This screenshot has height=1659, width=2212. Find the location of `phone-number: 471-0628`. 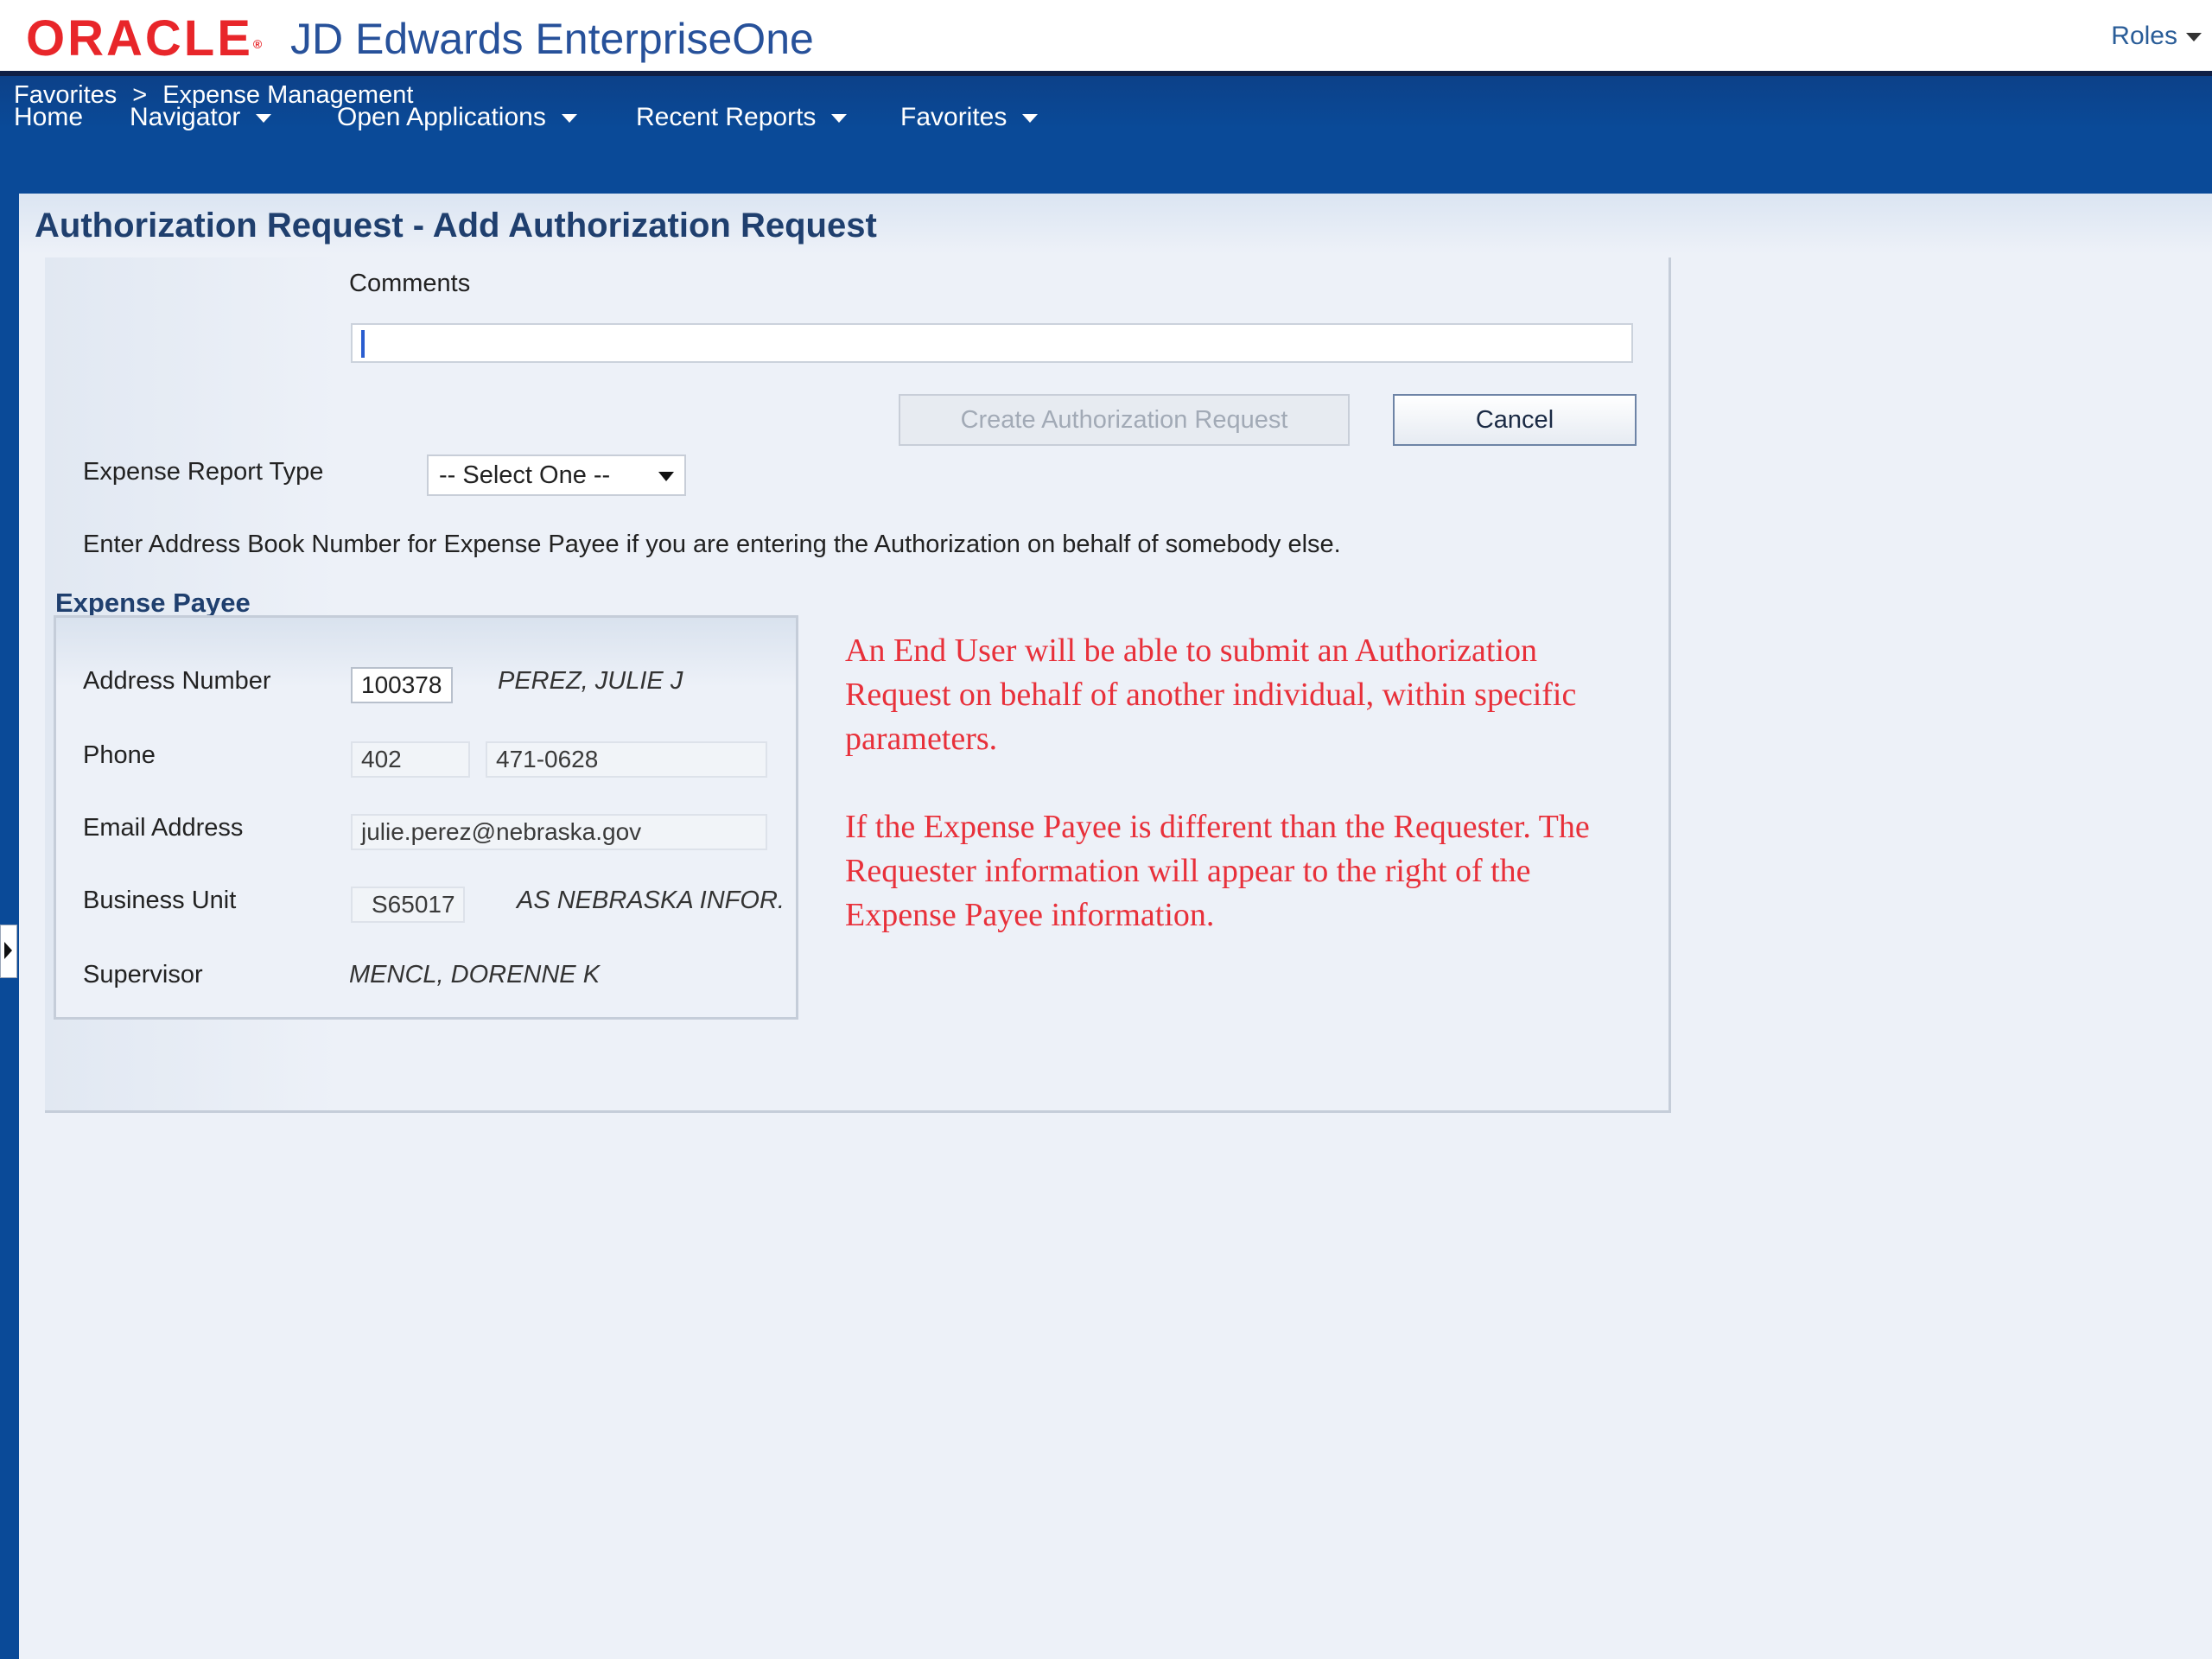

phone-number: 471-0628 is located at coordinates (626, 759).